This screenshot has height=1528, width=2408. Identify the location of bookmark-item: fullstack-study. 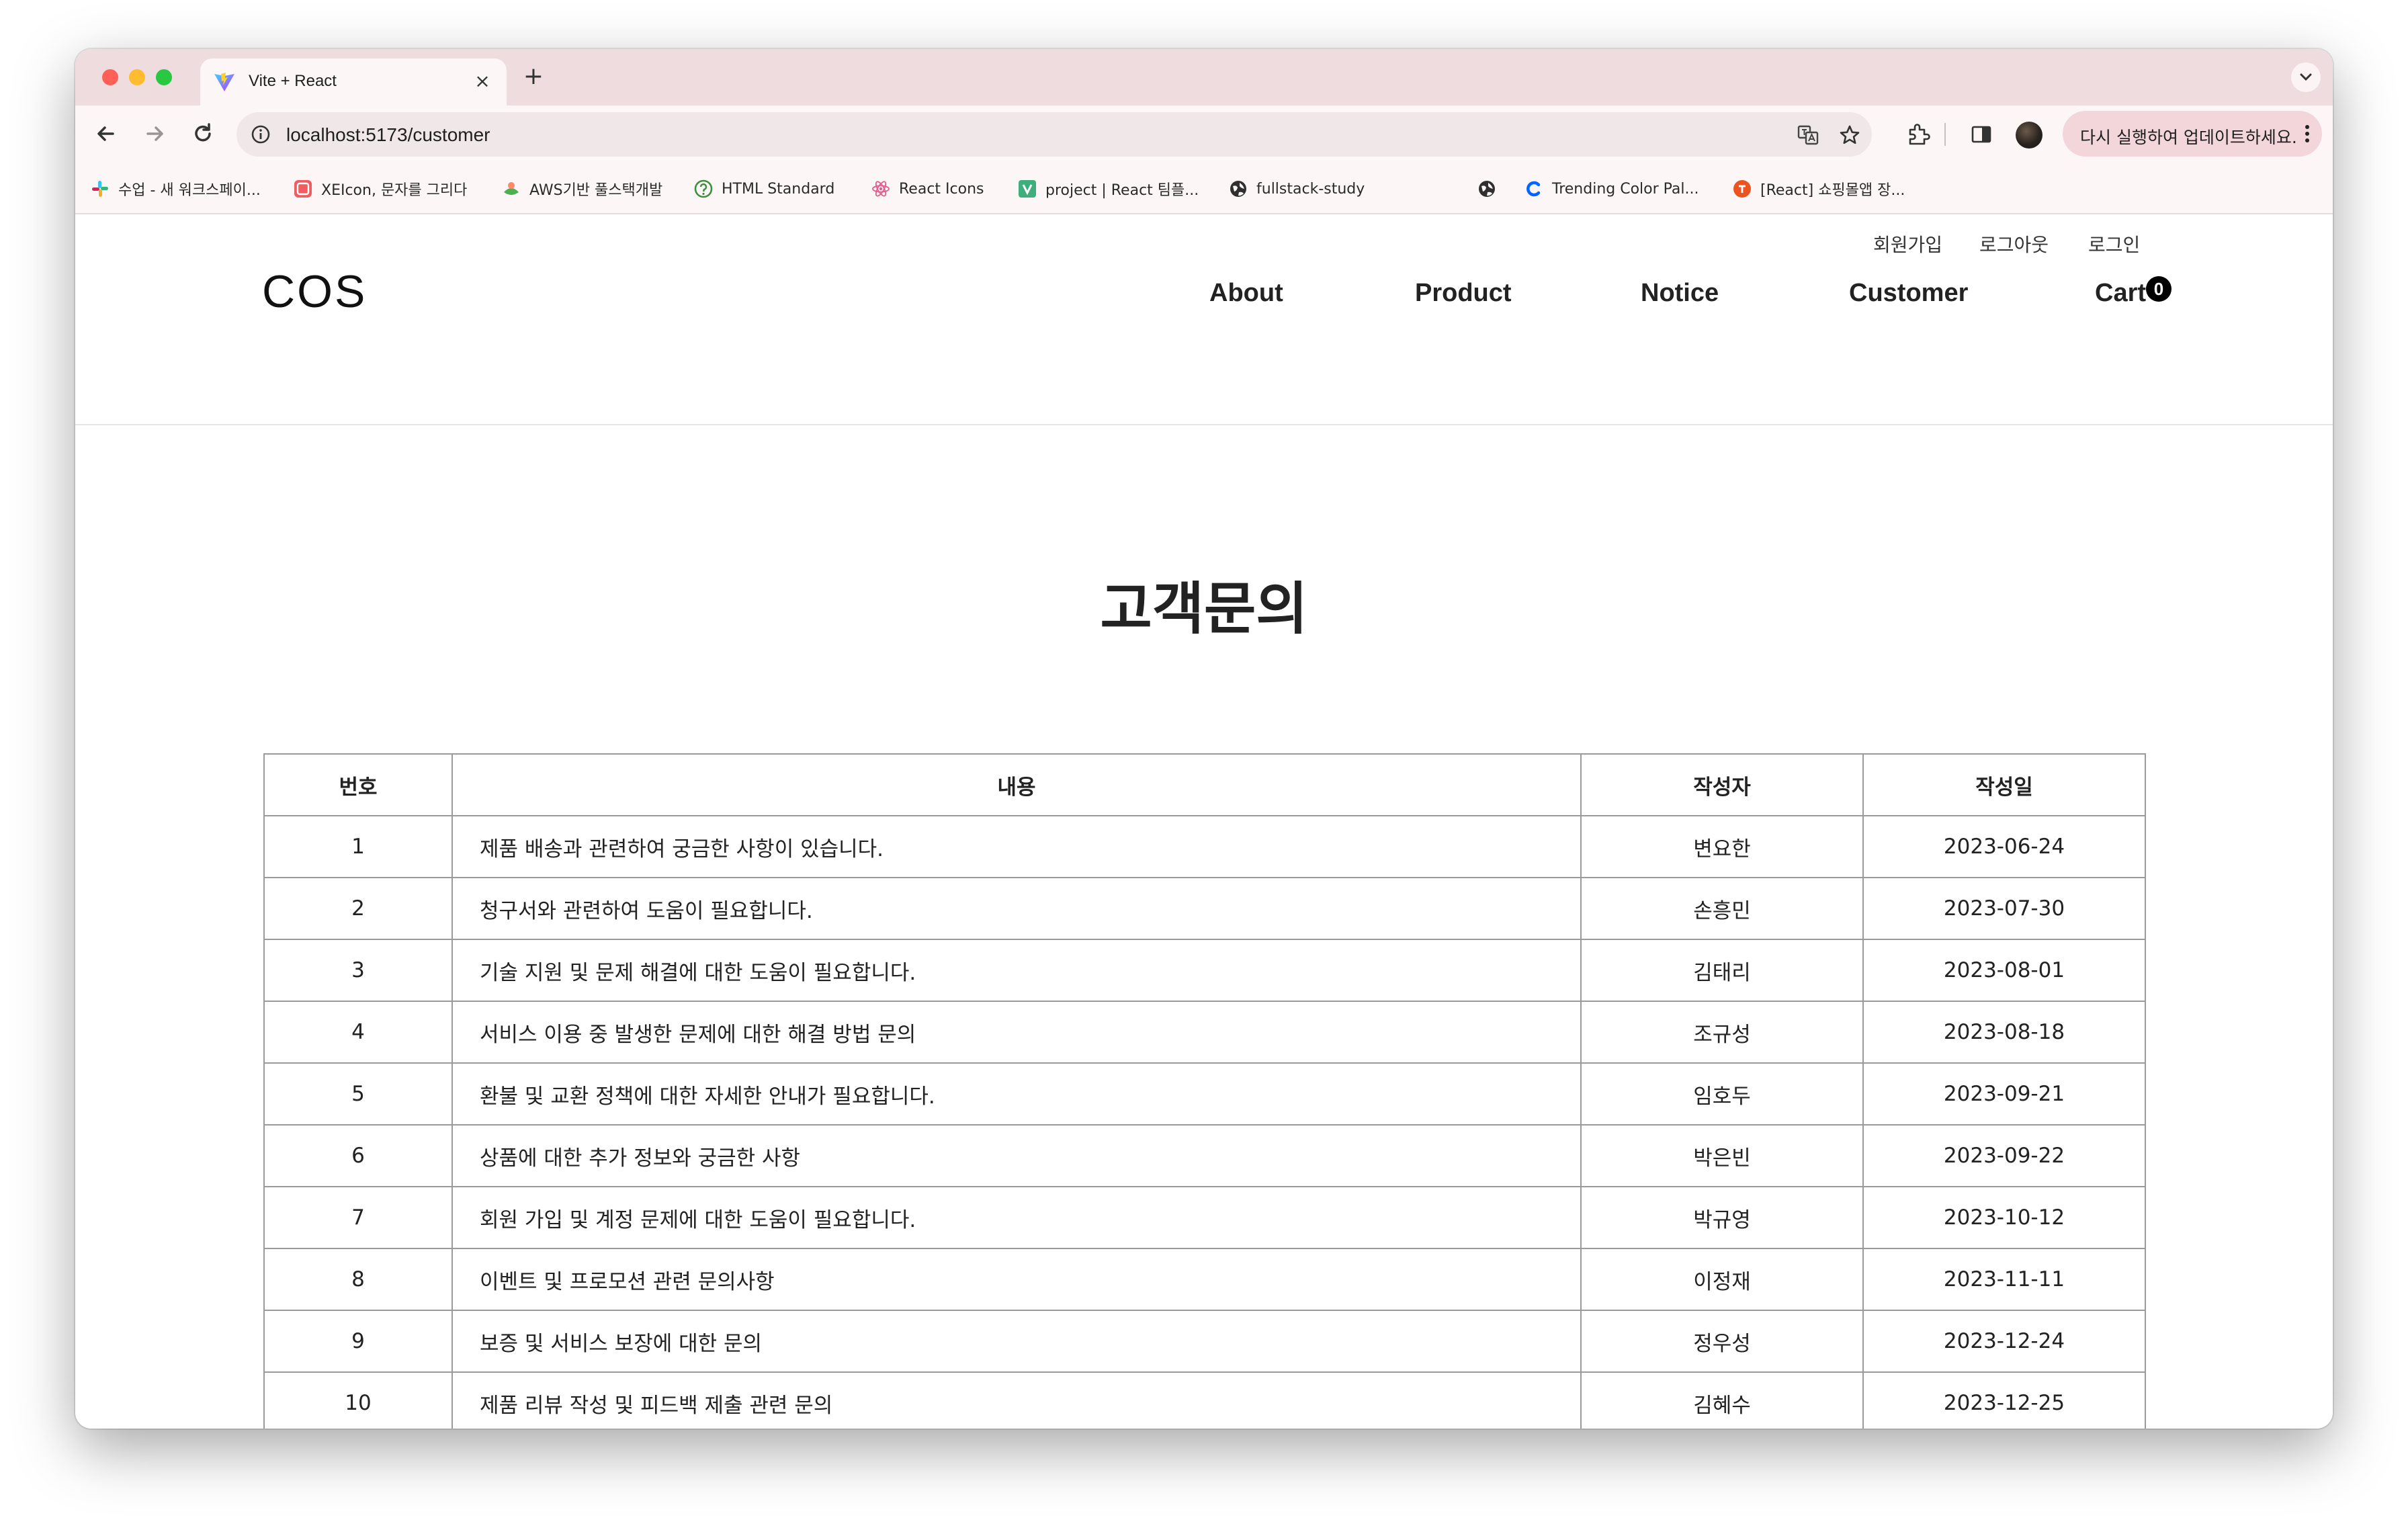
(1296, 189).